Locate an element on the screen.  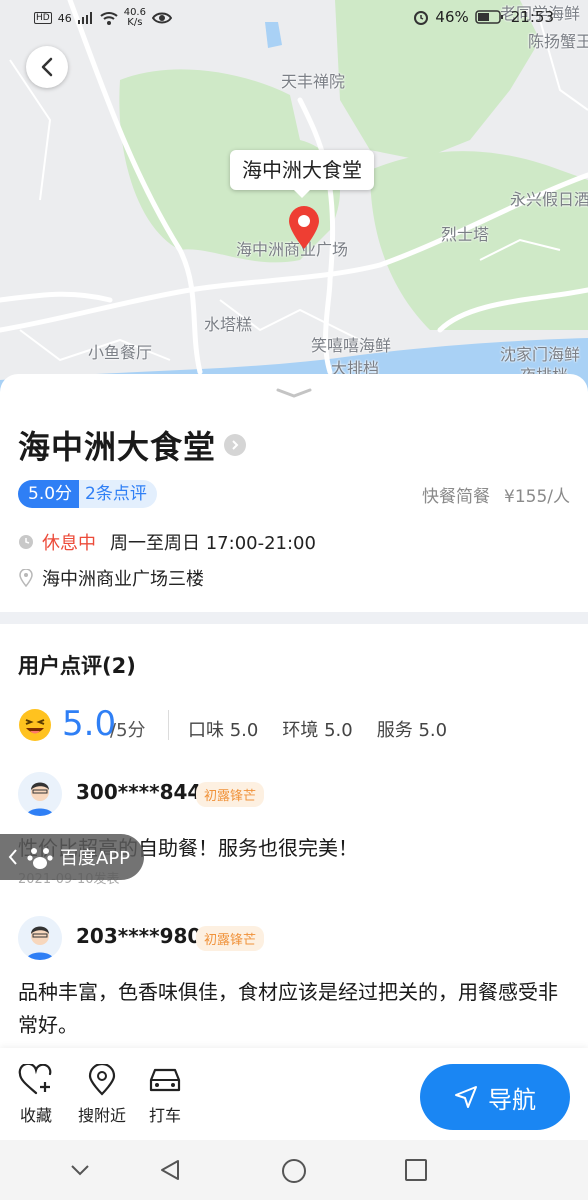
wifi-icon is located at coordinates (109, 18).